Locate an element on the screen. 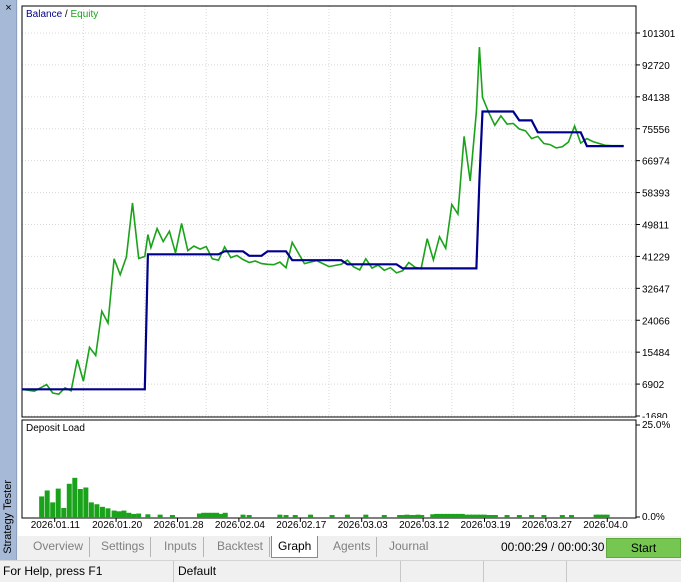 Image resolution: width=681 pixels, height=582 pixels. x-tick-label: 2026.01.28 is located at coordinates (179, 525).